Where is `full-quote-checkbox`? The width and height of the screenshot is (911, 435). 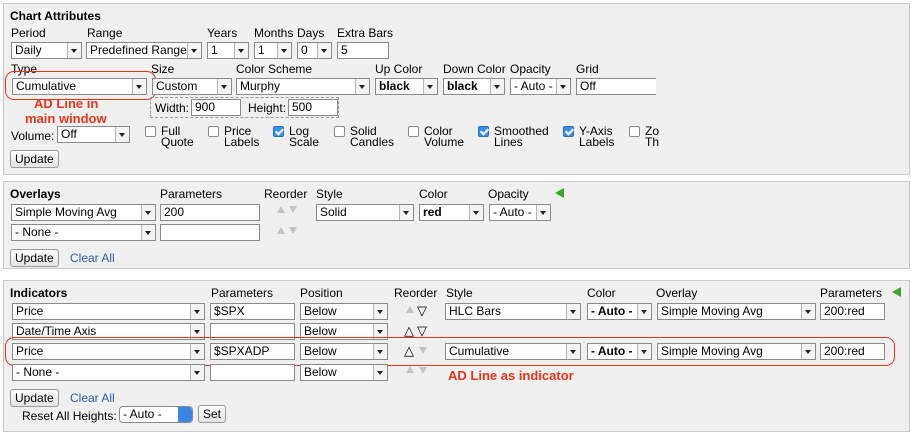 full-quote-checkbox is located at coordinates (150, 131).